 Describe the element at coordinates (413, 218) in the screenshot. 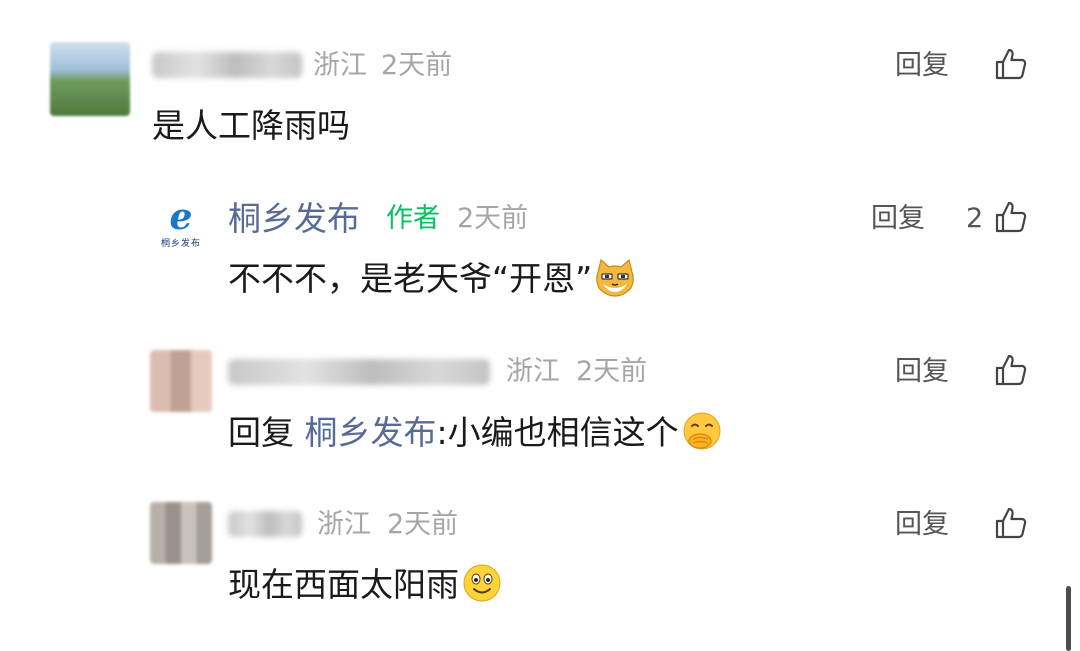

I see `author-badge: 作者` at that location.